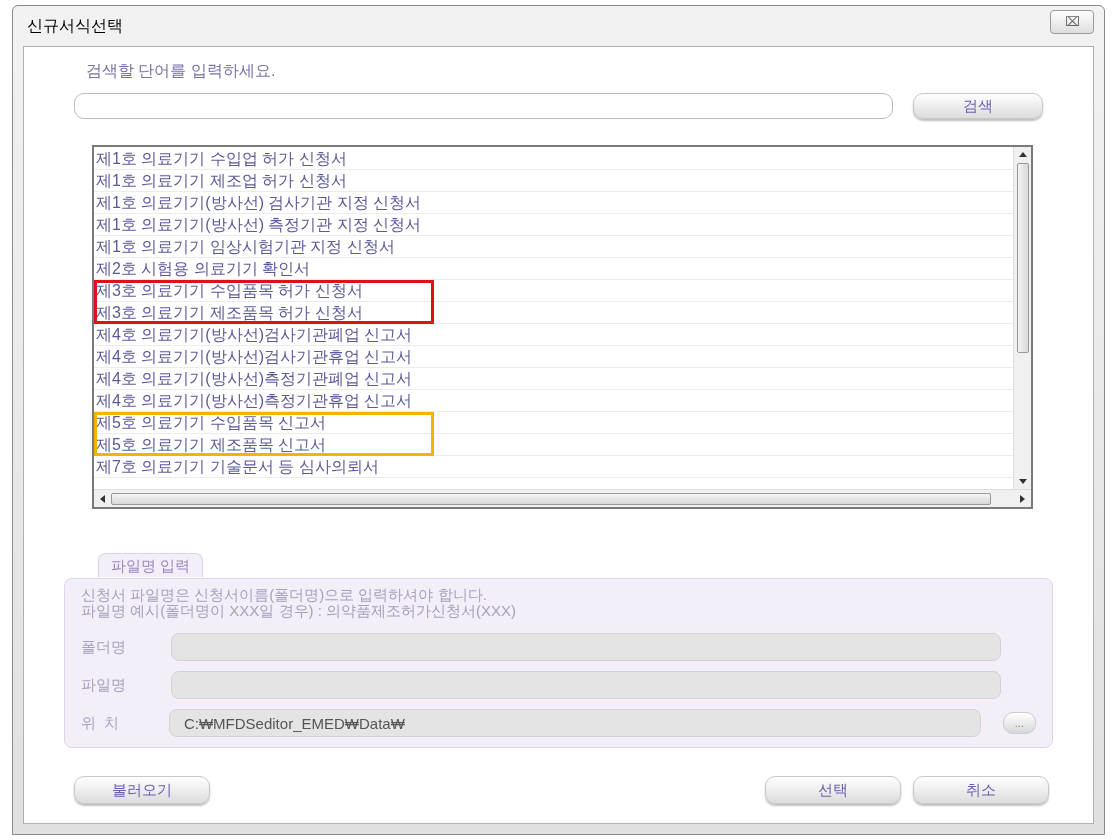 Image resolution: width=1117 pixels, height=840 pixels. I want to click on list-item: 제5호 의료기기 수입품목 신고서, so click(553, 423).